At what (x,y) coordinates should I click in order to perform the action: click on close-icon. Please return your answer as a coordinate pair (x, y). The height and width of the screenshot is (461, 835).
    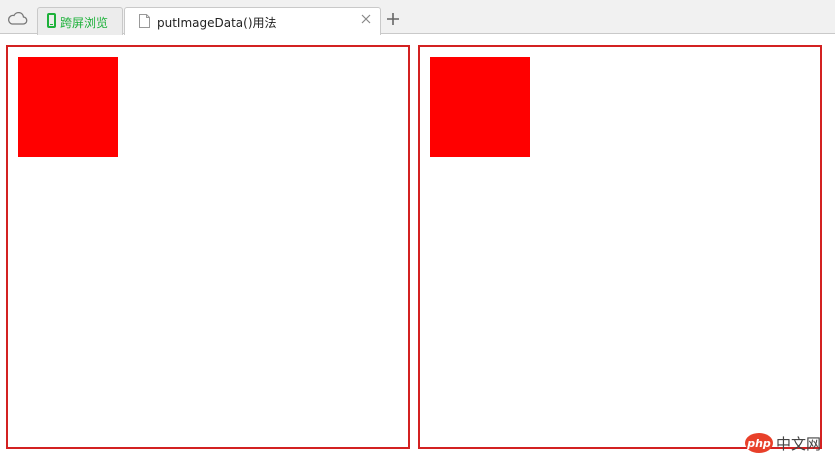
    Looking at the image, I should click on (366, 19).